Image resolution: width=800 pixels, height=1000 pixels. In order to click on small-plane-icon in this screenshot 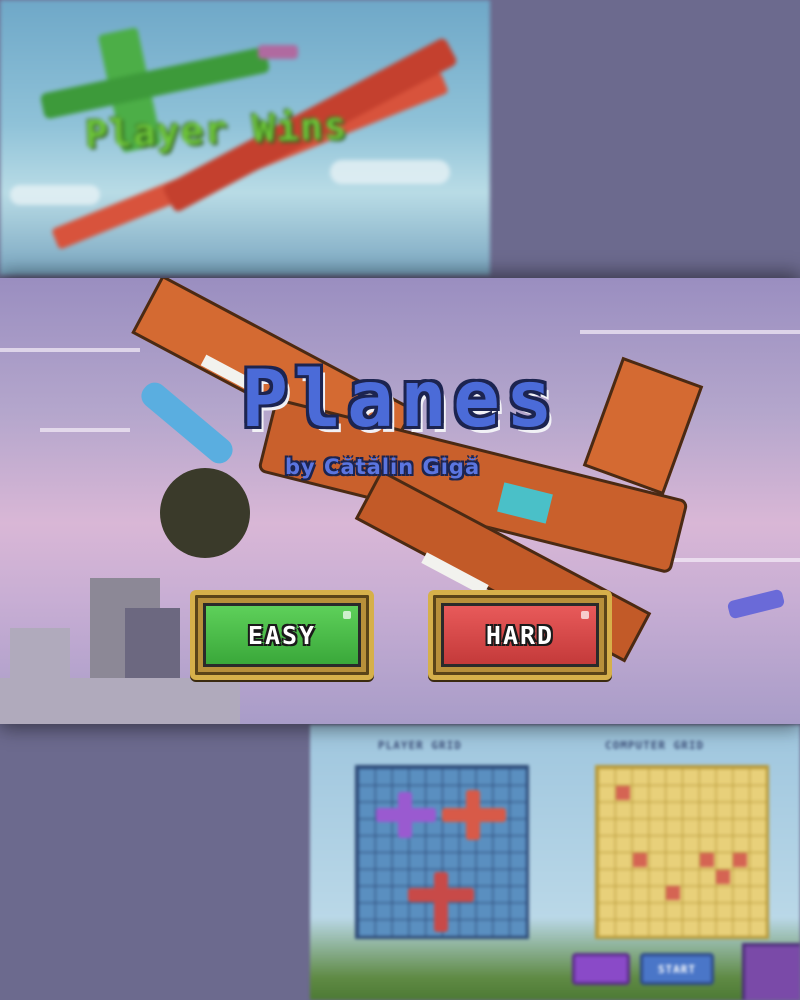, I will do `click(278, 52)`.